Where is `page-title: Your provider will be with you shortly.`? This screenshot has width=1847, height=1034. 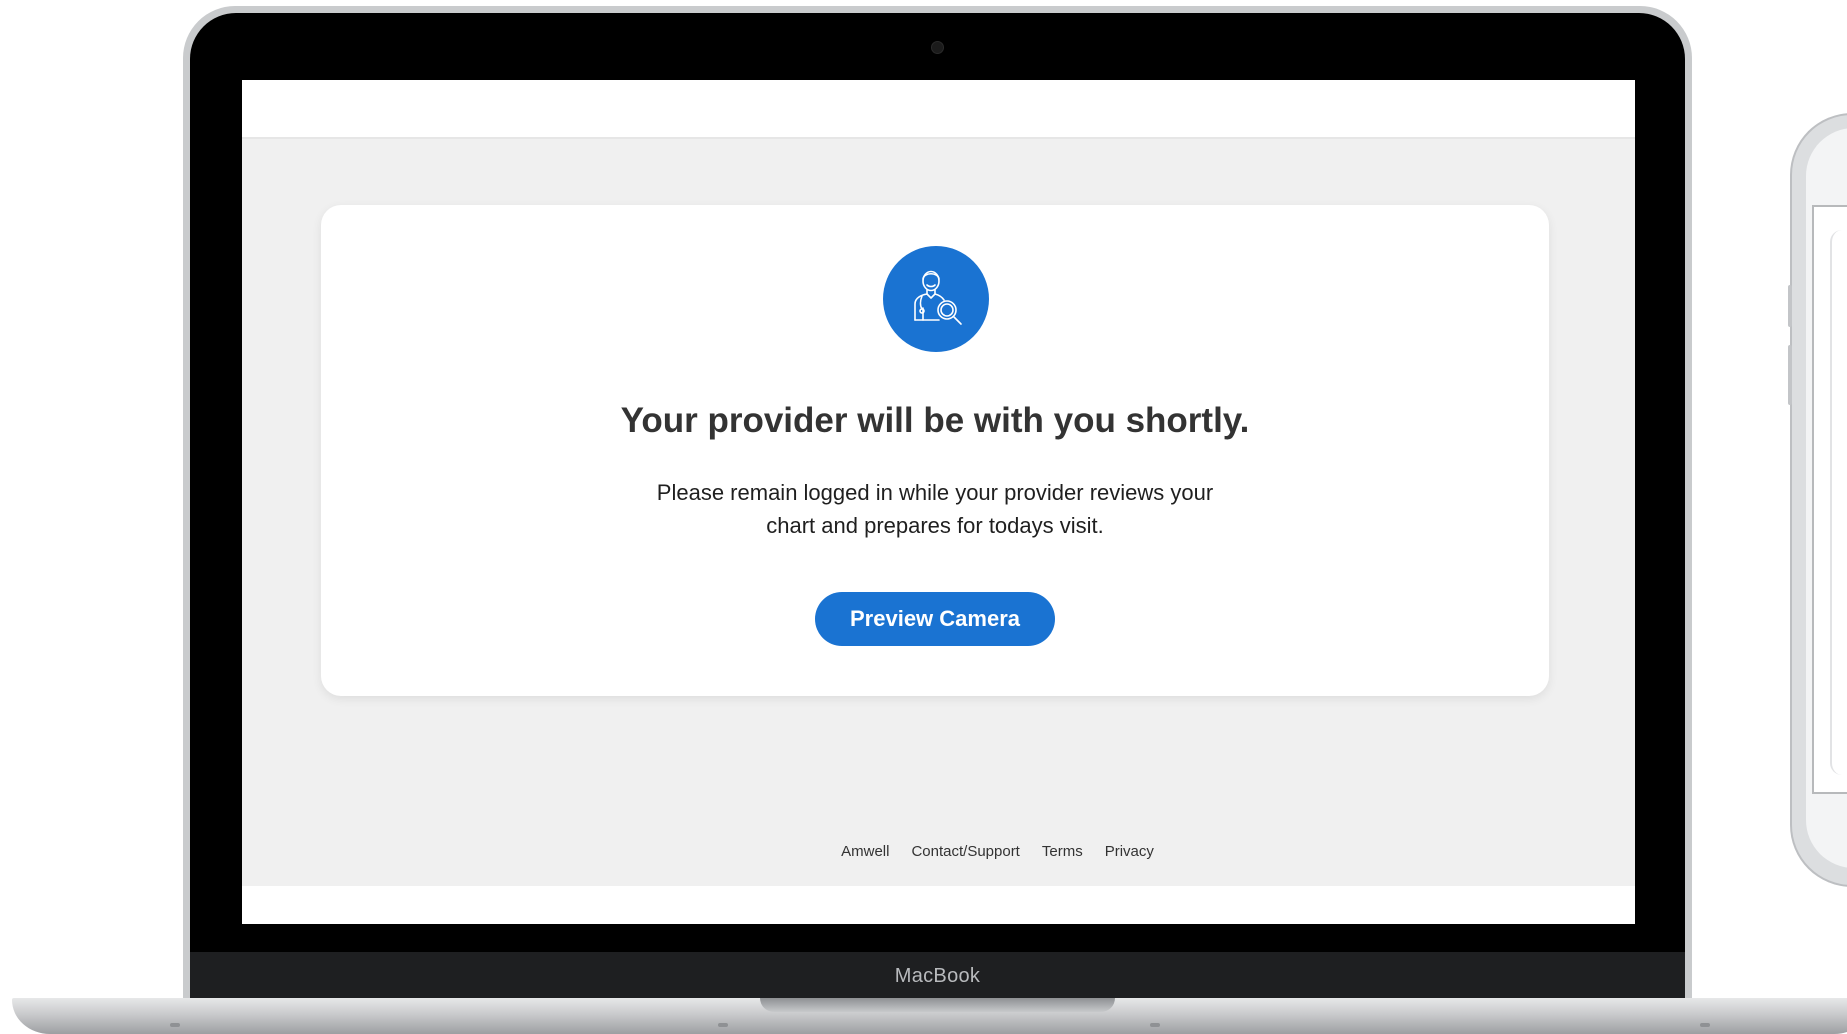 page-title: Your provider will be with you shortly. is located at coordinates (935, 420).